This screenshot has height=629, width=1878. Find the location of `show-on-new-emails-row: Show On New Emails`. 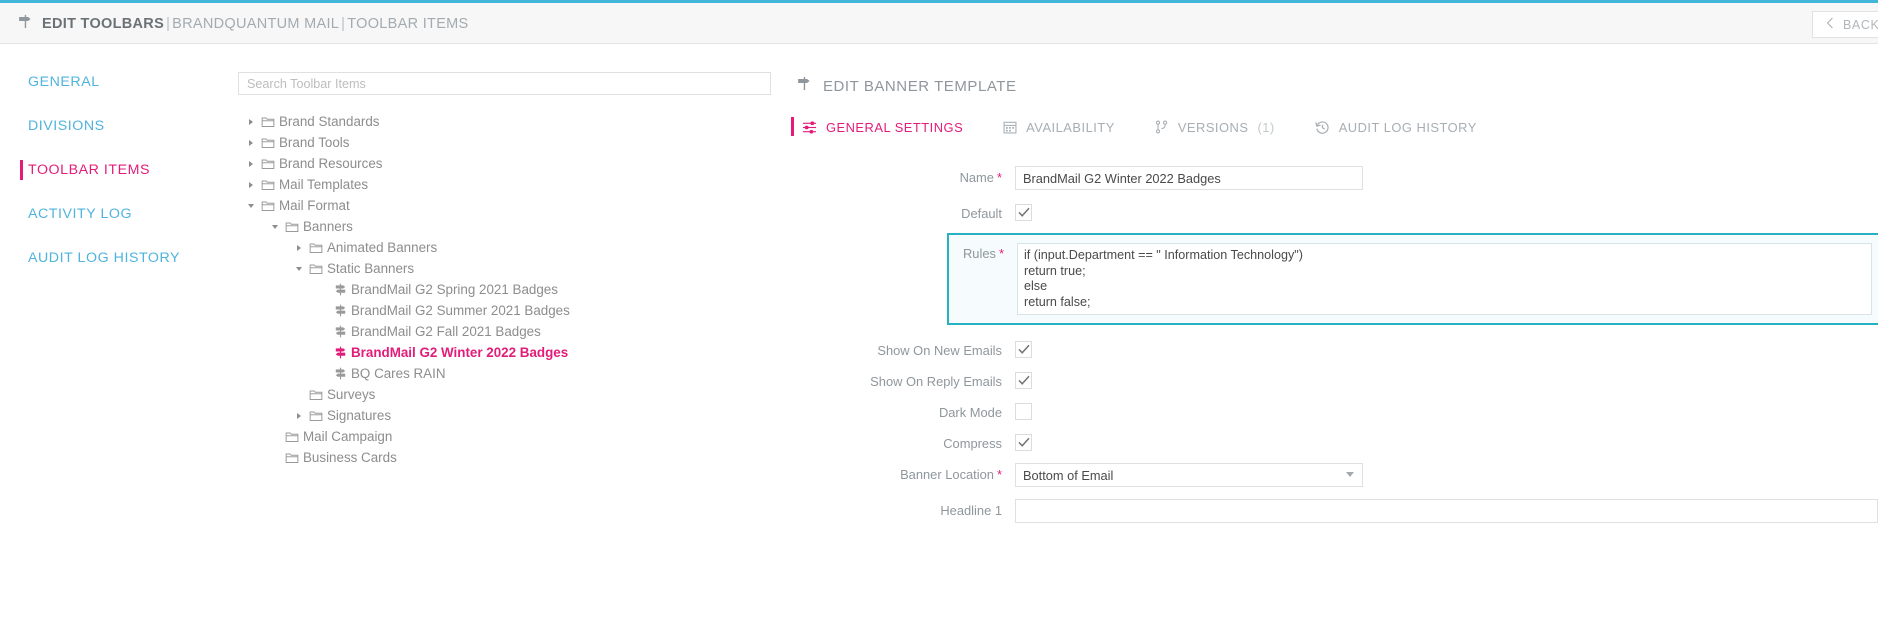

show-on-new-emails-row: Show On New Emails is located at coordinates (1337, 348).